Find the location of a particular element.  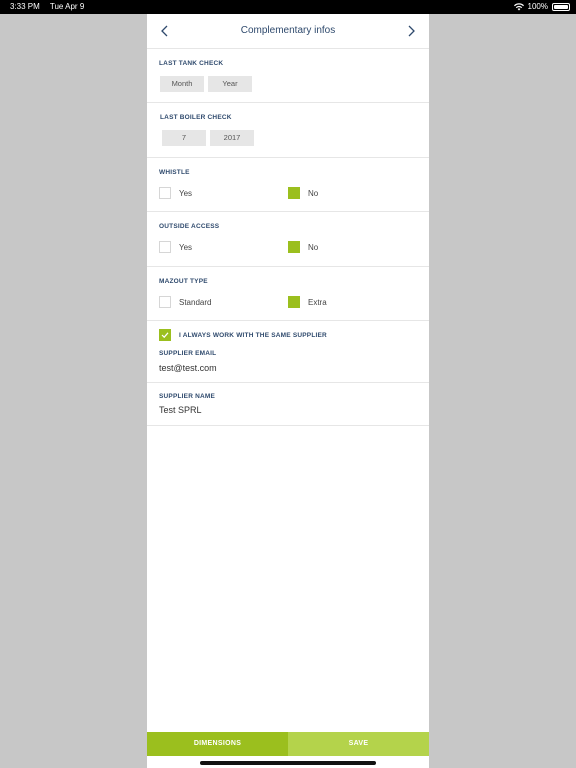

supplier-email-label: SUPPLIER EMAIL is located at coordinates (188, 353).